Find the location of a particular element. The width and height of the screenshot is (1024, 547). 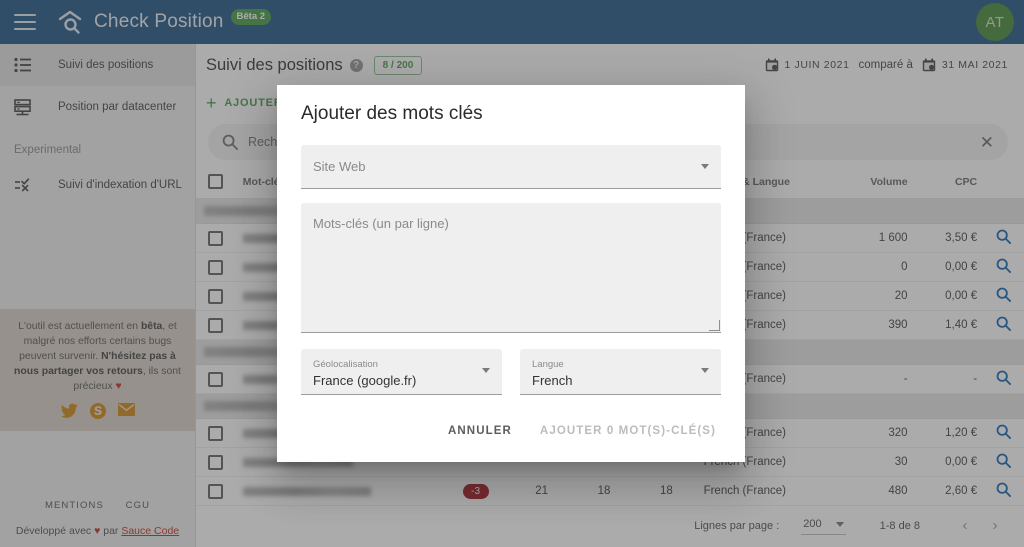

geolocation-label: Géolocalisation is located at coordinates (345, 364).